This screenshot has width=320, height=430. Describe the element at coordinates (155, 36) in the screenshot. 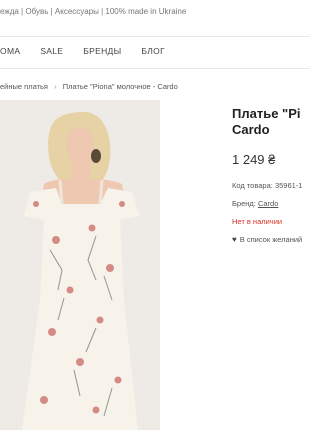

I see `header-divider` at that location.